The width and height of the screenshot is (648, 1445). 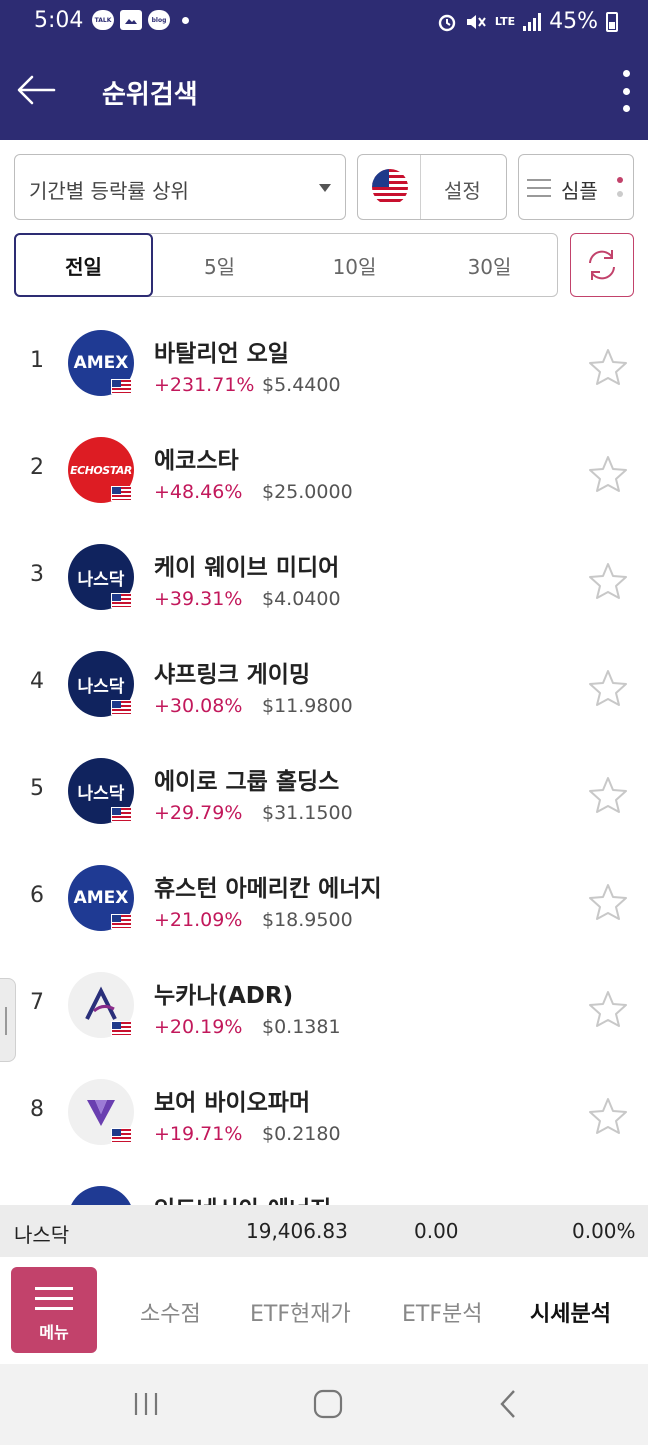 I want to click on bottom-menu: 메뉴 소수점 ETF현재가 ETF분석 시세분석, so click(x=324, y=1310).